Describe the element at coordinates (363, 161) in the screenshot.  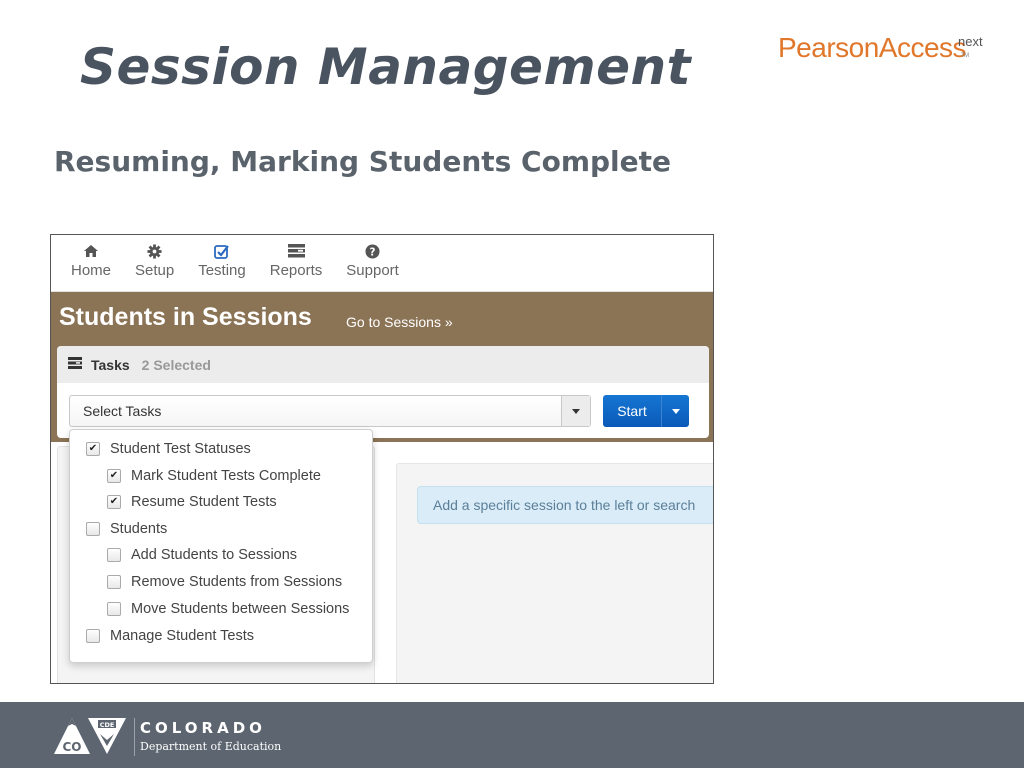
I see `slide-subtitle: Resuming, Marking Students Complete` at that location.